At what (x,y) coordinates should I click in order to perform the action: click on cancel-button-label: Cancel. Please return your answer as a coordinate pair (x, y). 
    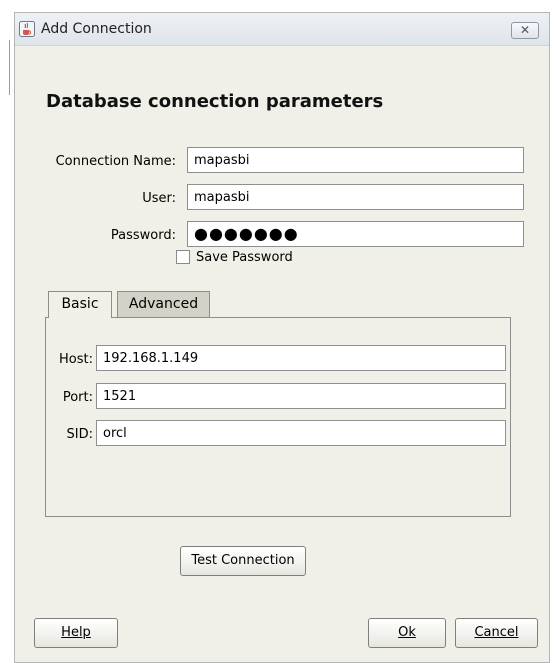
    Looking at the image, I should click on (496, 632).